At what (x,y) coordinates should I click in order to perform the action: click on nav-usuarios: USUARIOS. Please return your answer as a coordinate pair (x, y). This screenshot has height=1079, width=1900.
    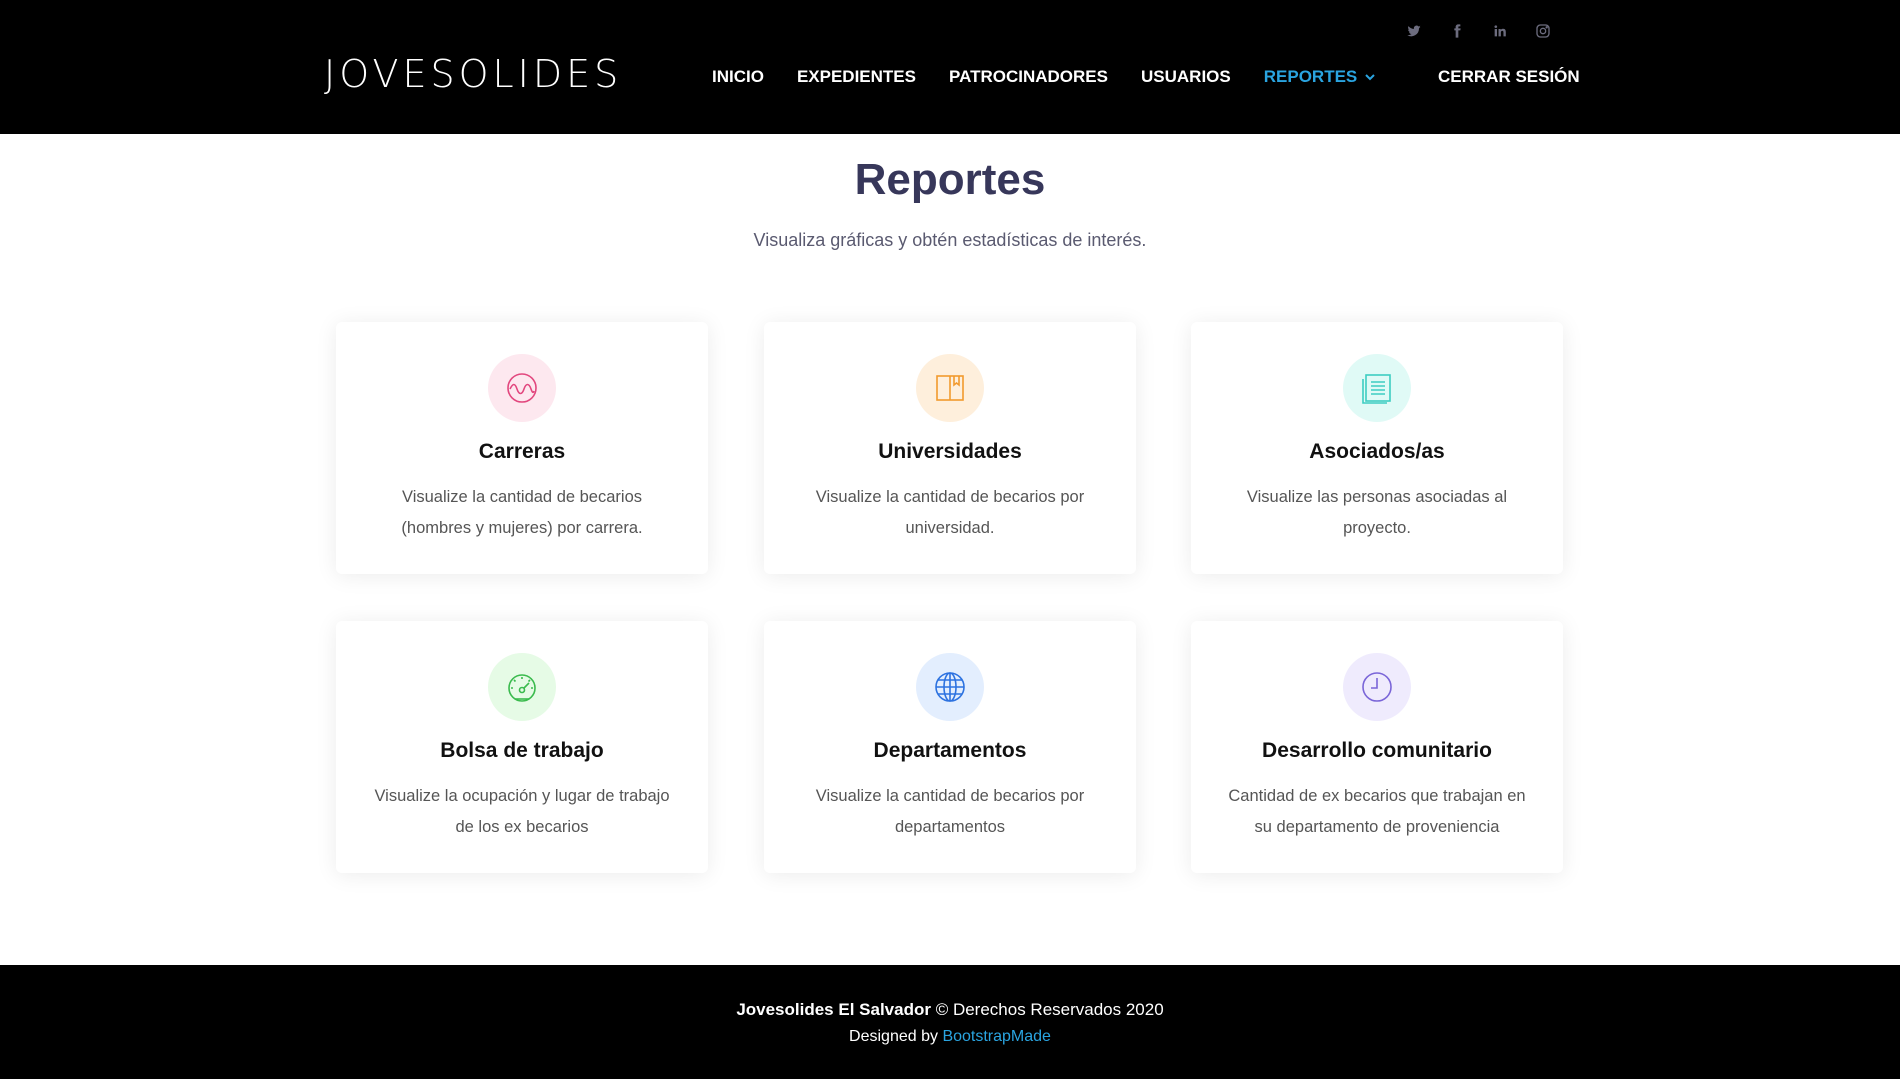
    Looking at the image, I should click on (1186, 77).